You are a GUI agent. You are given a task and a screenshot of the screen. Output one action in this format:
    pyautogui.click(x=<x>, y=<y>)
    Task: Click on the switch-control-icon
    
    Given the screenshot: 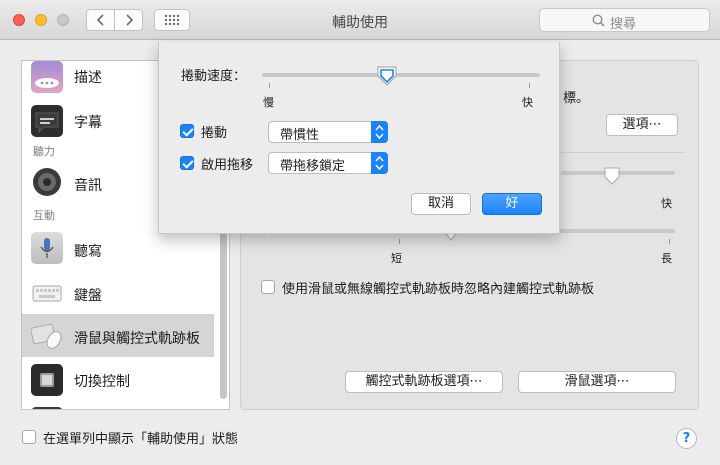 What is the action you would take?
    pyautogui.click(x=47, y=380)
    